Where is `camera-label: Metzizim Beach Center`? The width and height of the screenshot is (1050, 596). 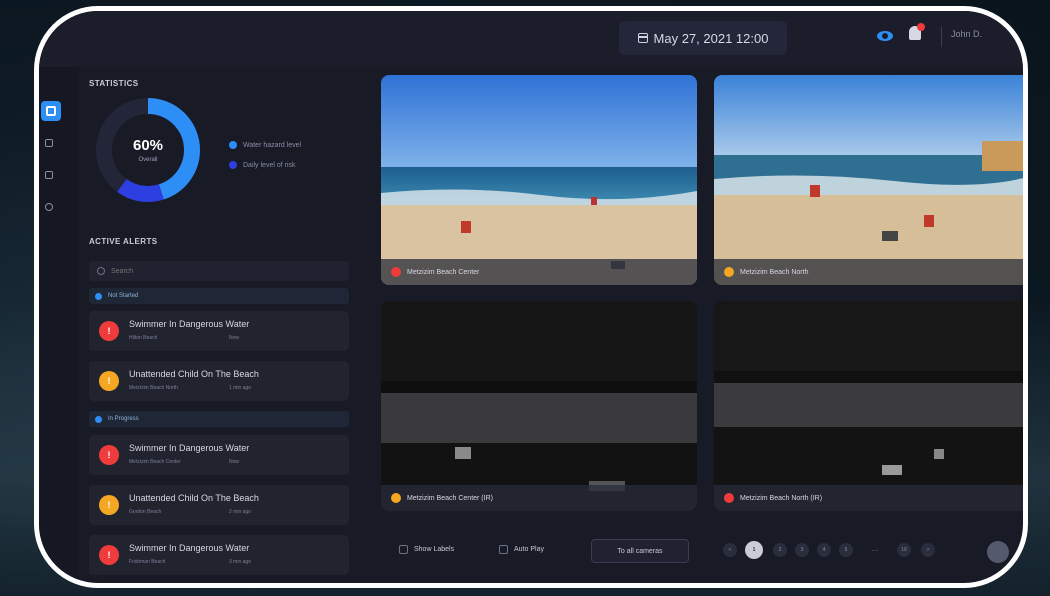
camera-label: Metzizim Beach Center is located at coordinates (443, 272).